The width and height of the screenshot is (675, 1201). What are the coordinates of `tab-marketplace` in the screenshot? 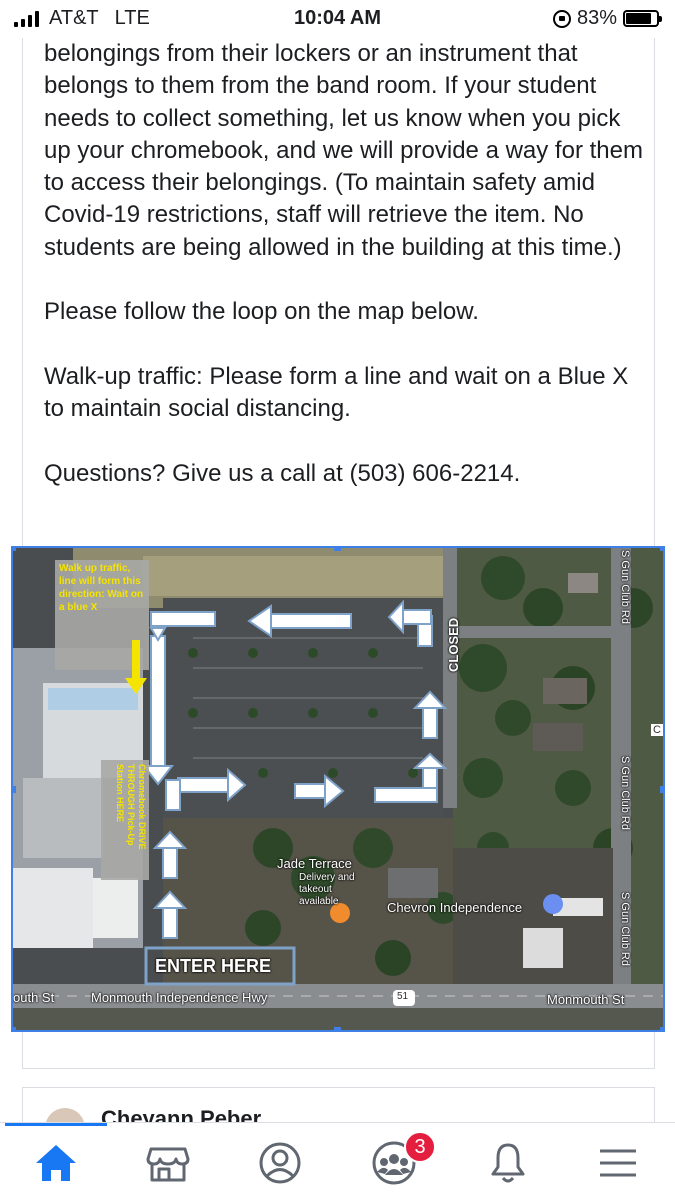 It's located at (168, 1163).